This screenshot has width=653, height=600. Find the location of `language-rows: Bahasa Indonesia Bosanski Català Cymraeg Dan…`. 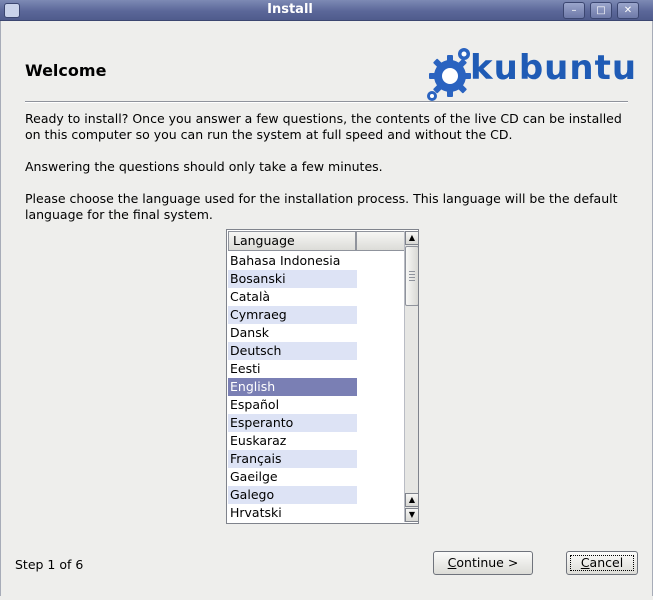

language-rows: Bahasa Indonesia Bosanski Català Cymraeg Dan… is located at coordinates (316, 387).